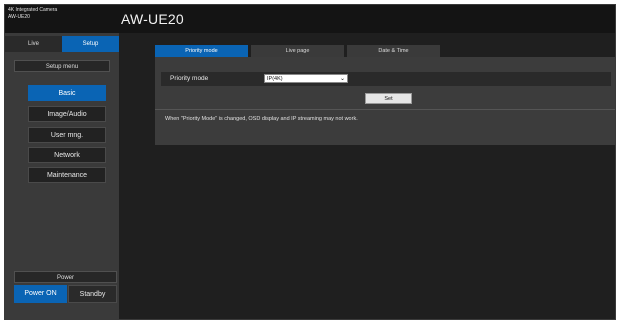  What do you see at coordinates (201, 51) in the screenshot?
I see `tab-priority-mode: Priority mode` at bounding box center [201, 51].